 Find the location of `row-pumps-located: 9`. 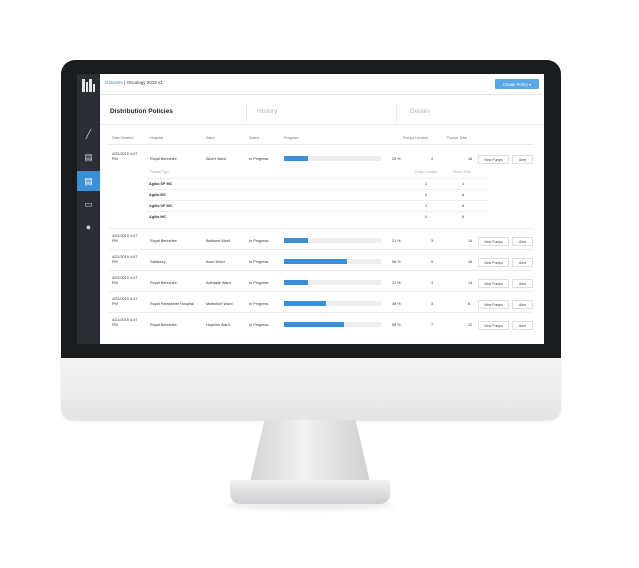

row-pumps-located: 9 is located at coordinates (432, 262).